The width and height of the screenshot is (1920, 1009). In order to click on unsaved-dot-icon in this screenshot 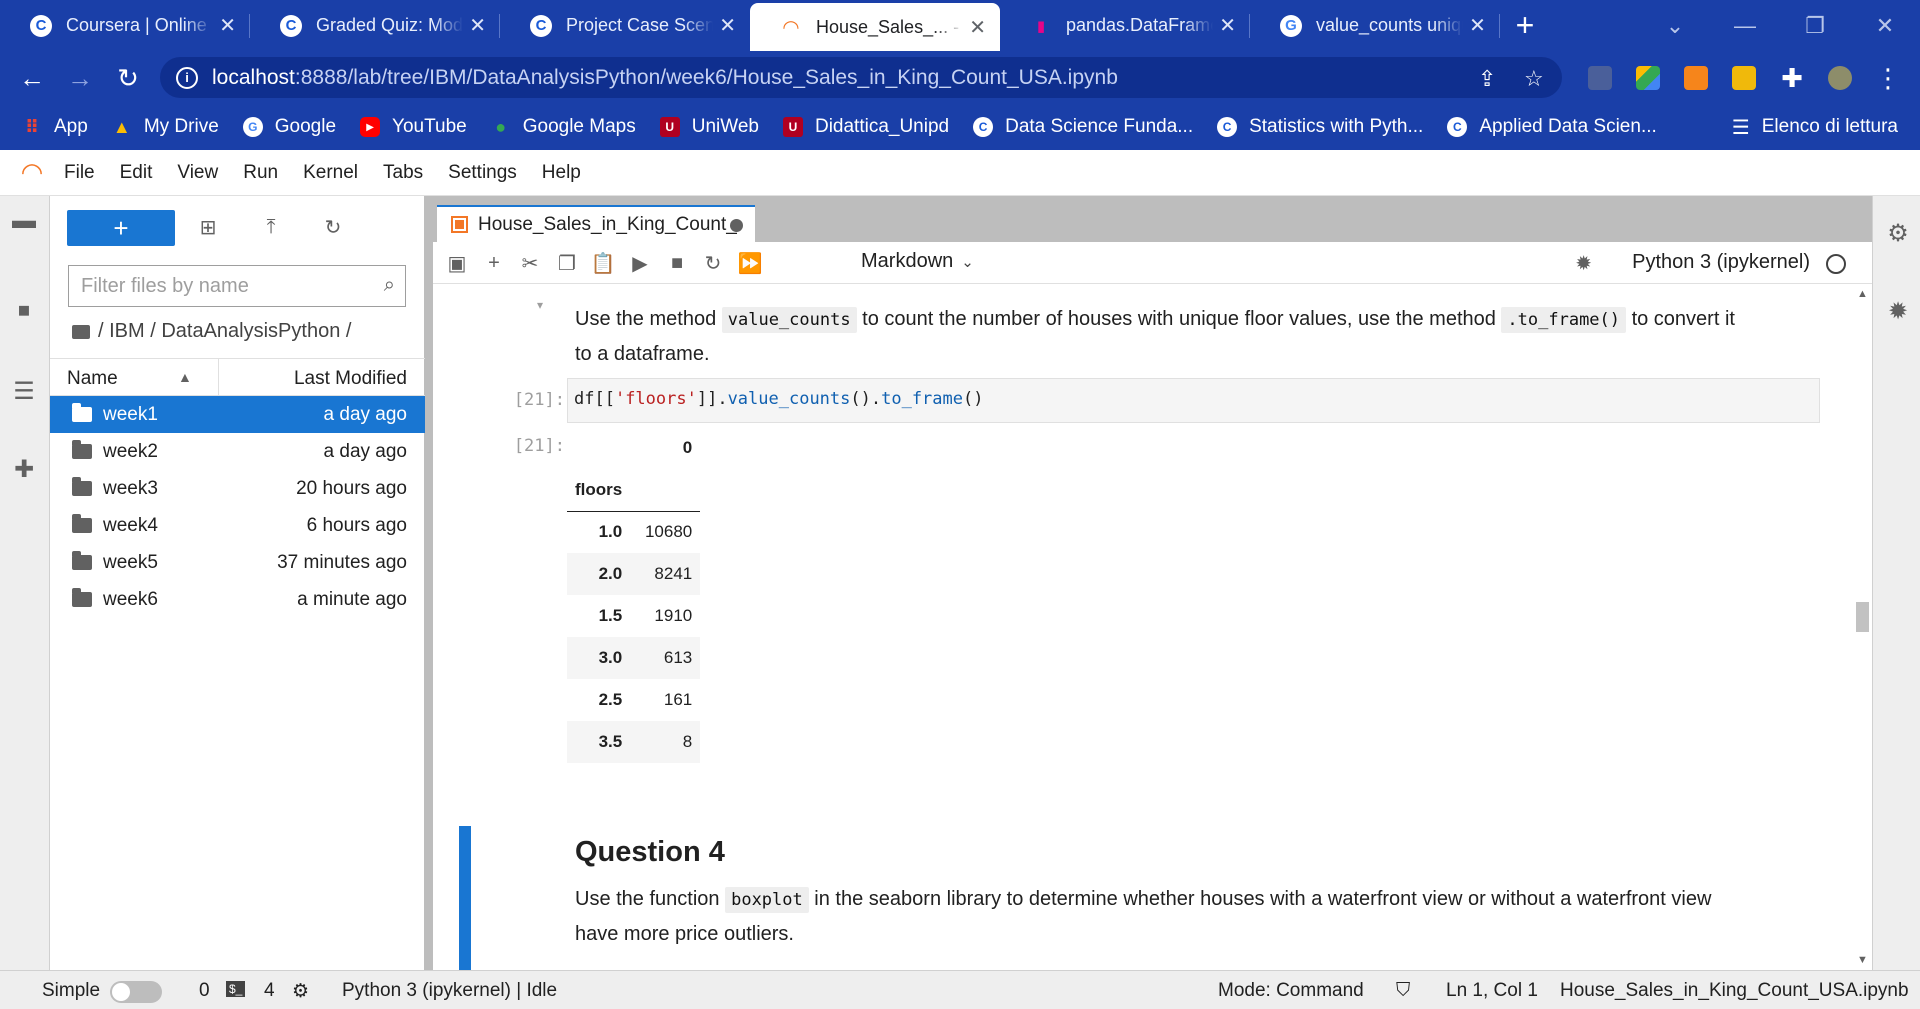, I will do `click(736, 225)`.